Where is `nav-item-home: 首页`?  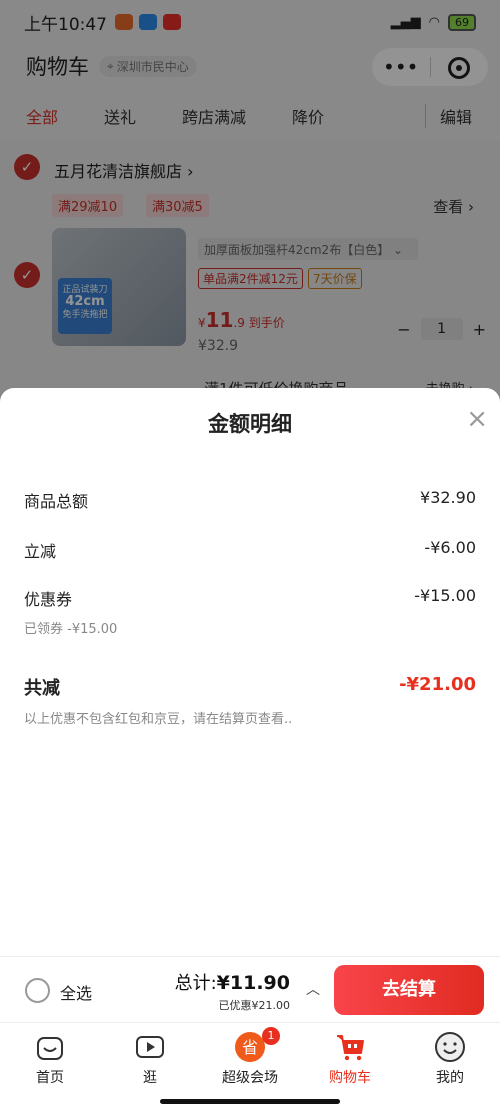 nav-item-home: 首页 is located at coordinates (50, 1057).